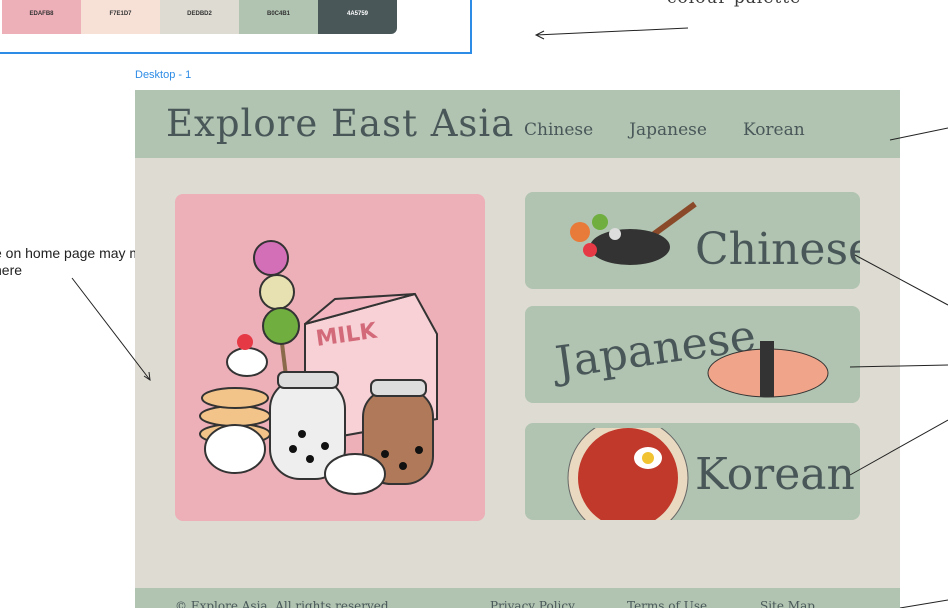  Describe the element at coordinates (787, 603) in the screenshot. I see `footer-sitemap: Site Map` at that location.